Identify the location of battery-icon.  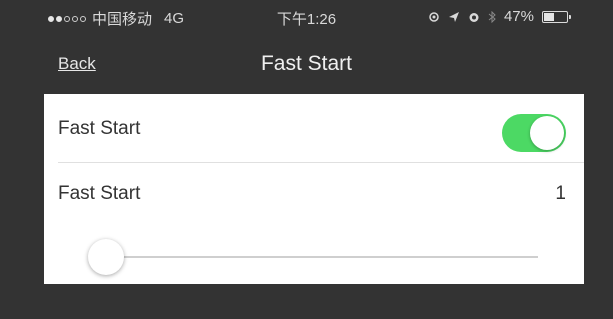
(556, 16).